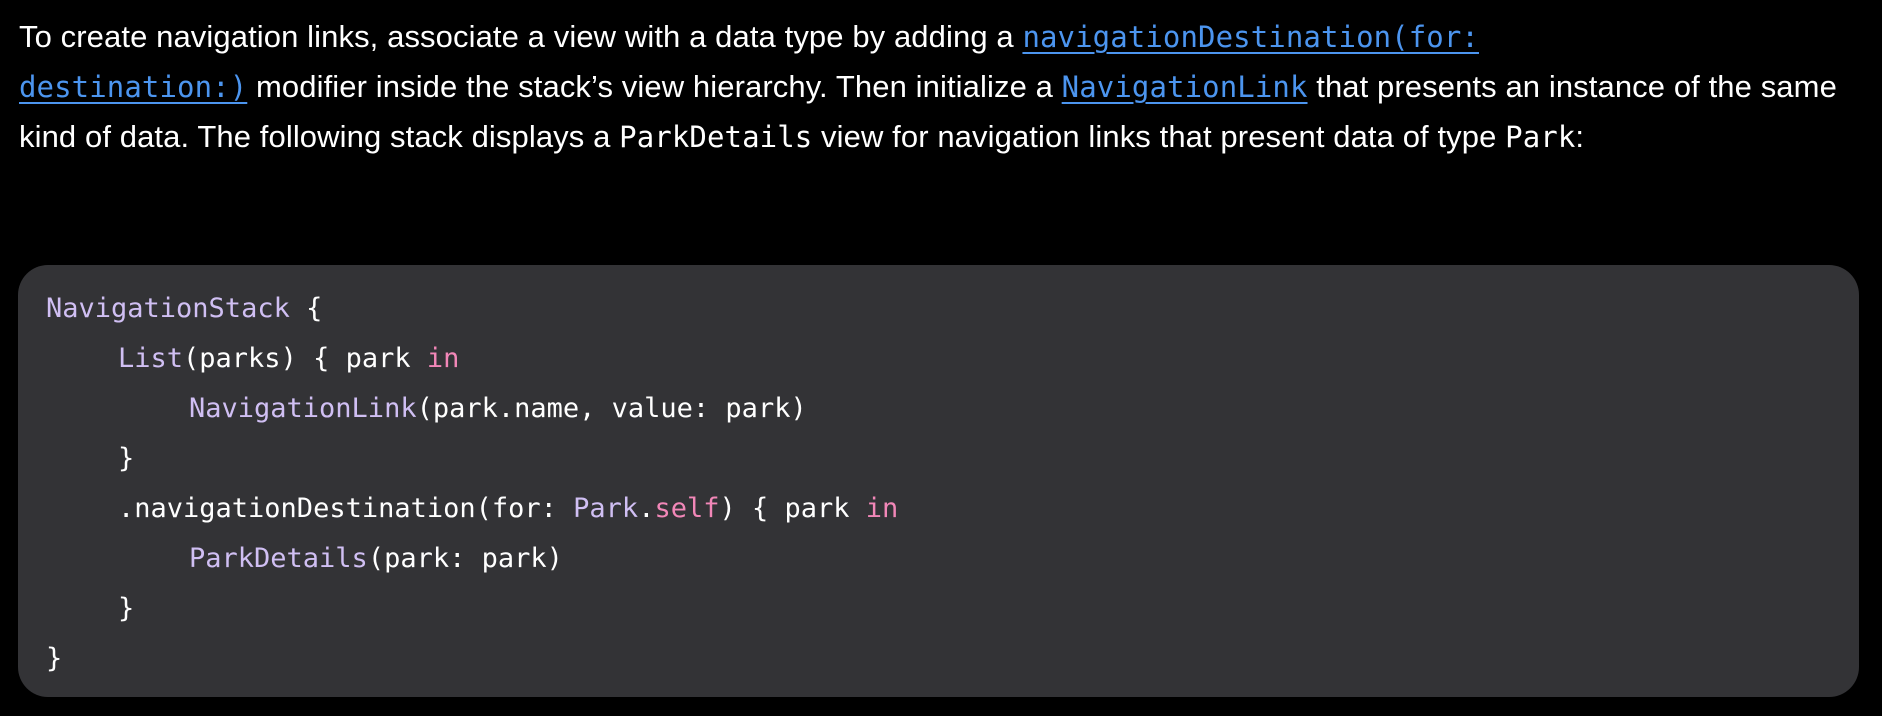 The image size is (1882, 716). What do you see at coordinates (498, 408) in the screenshot?
I see `code-line: NavigationLink(park.name, value: park)` at bounding box center [498, 408].